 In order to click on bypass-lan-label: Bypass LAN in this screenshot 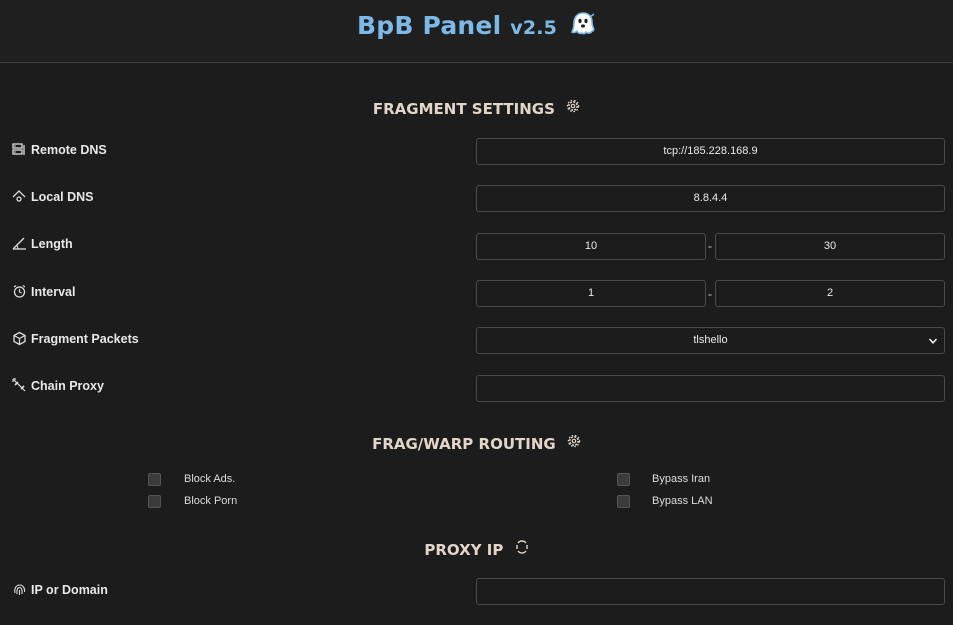, I will do `click(682, 501)`.